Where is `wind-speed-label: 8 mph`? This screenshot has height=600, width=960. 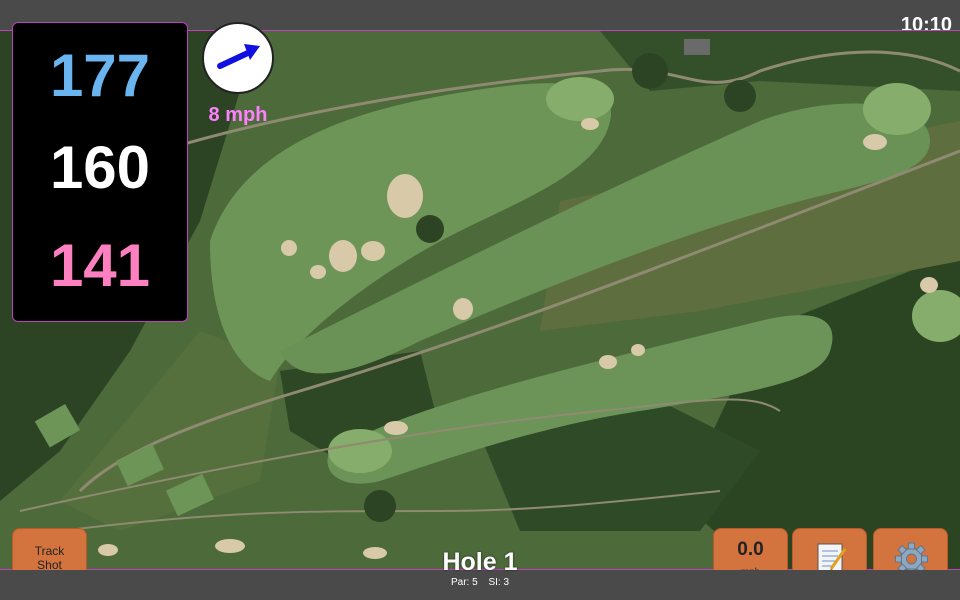
wind-speed-label: 8 mph is located at coordinates (238, 115).